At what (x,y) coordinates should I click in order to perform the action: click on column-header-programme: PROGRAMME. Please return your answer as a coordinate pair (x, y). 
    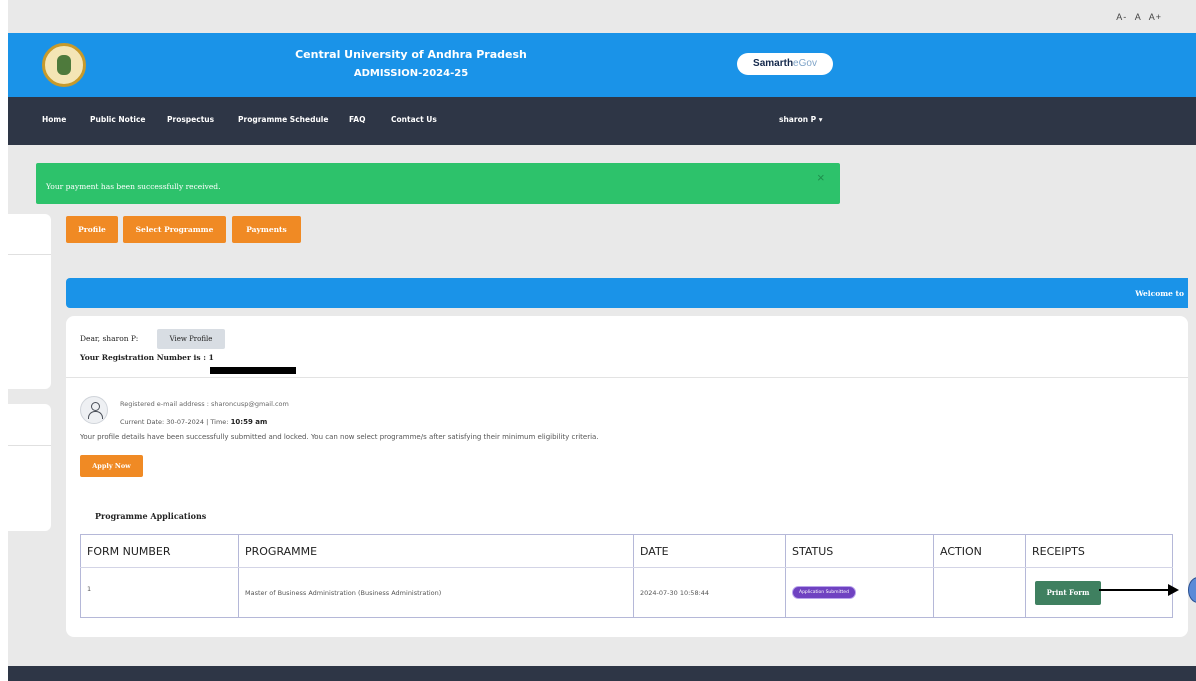
    Looking at the image, I should click on (436, 551).